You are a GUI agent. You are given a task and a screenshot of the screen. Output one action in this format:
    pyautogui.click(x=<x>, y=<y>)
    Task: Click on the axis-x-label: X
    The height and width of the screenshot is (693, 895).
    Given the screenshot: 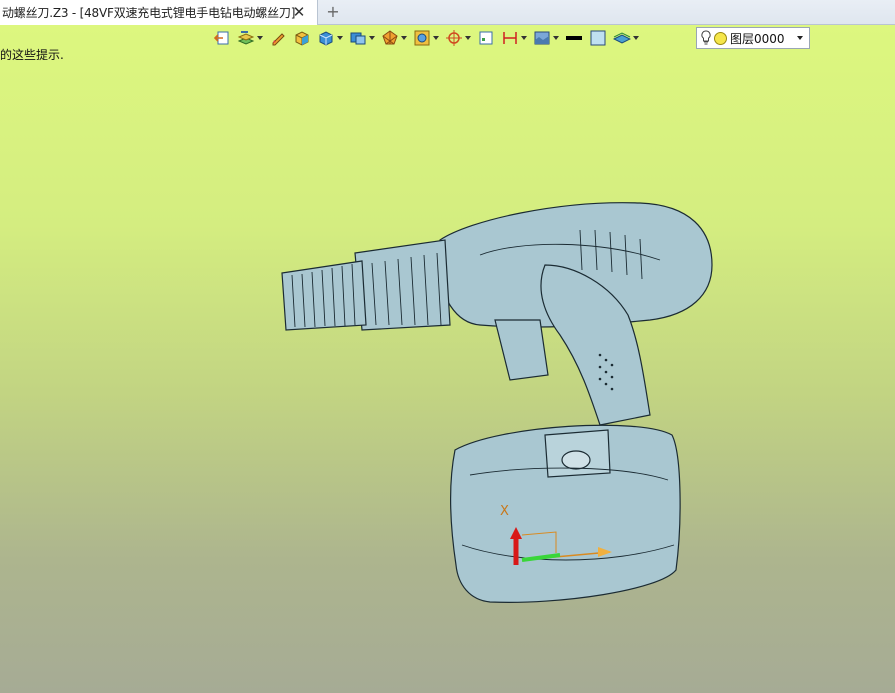 What is the action you would take?
    pyautogui.click(x=504, y=511)
    